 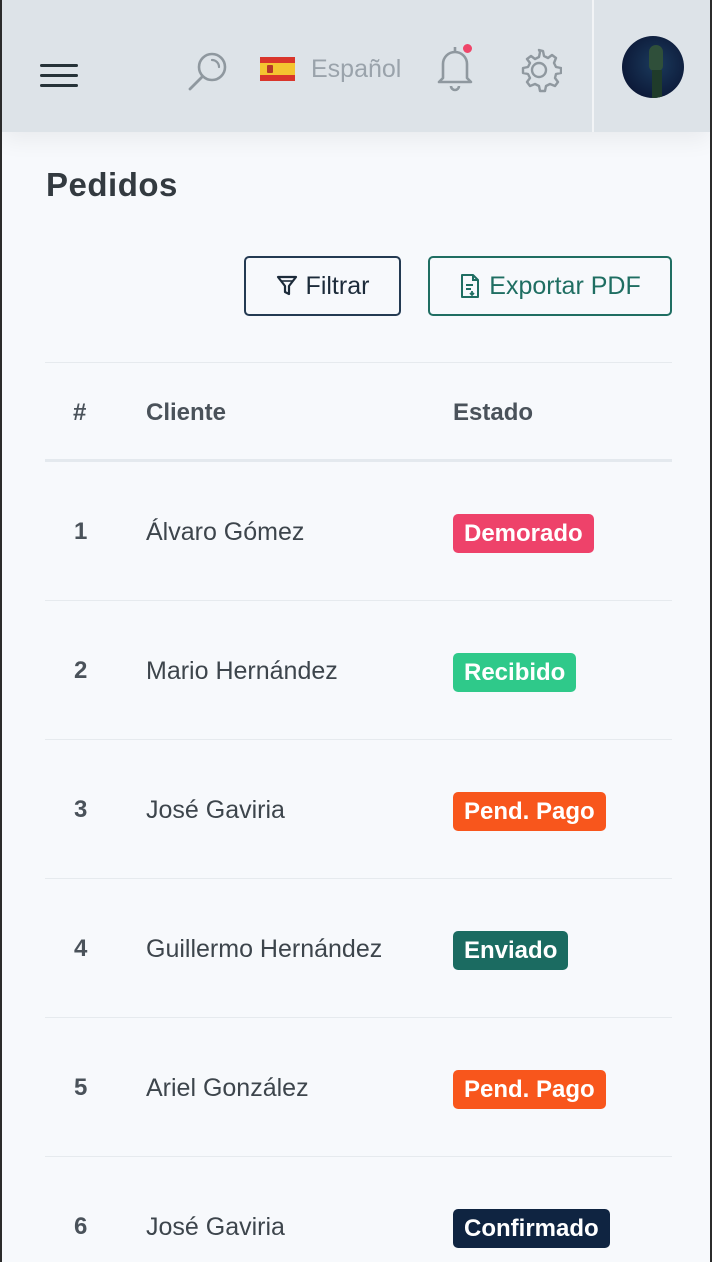 What do you see at coordinates (80, 412) in the screenshot?
I see `column-header-number: #` at bounding box center [80, 412].